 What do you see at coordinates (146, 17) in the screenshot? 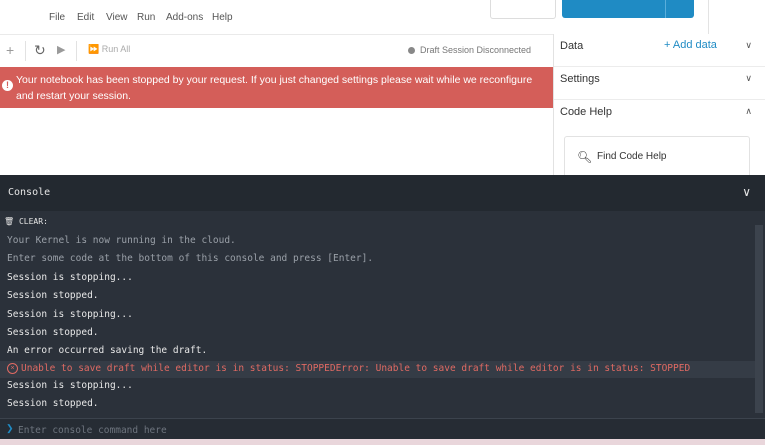
I see `menu-run: Run` at bounding box center [146, 17].